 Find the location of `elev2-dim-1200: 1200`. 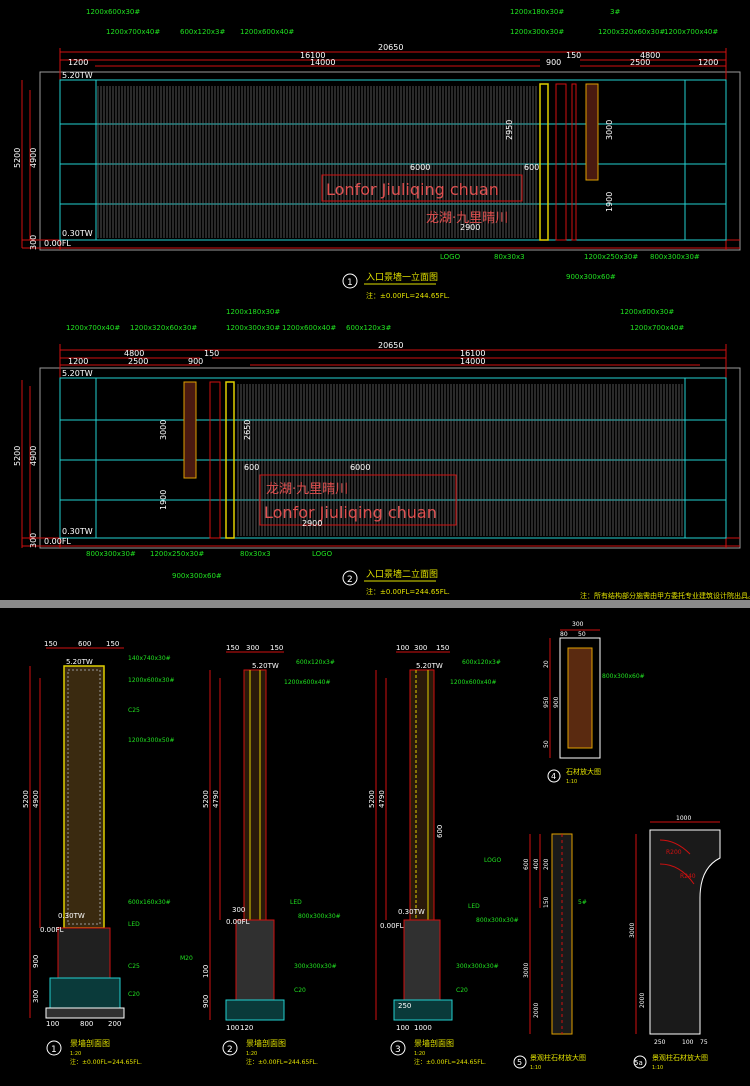

elev2-dim-1200: 1200 is located at coordinates (78, 361).